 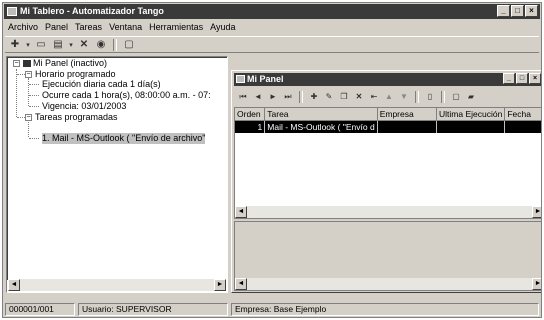 What do you see at coordinates (15, 45) in the screenshot?
I see `new-item-icon: ✚` at bounding box center [15, 45].